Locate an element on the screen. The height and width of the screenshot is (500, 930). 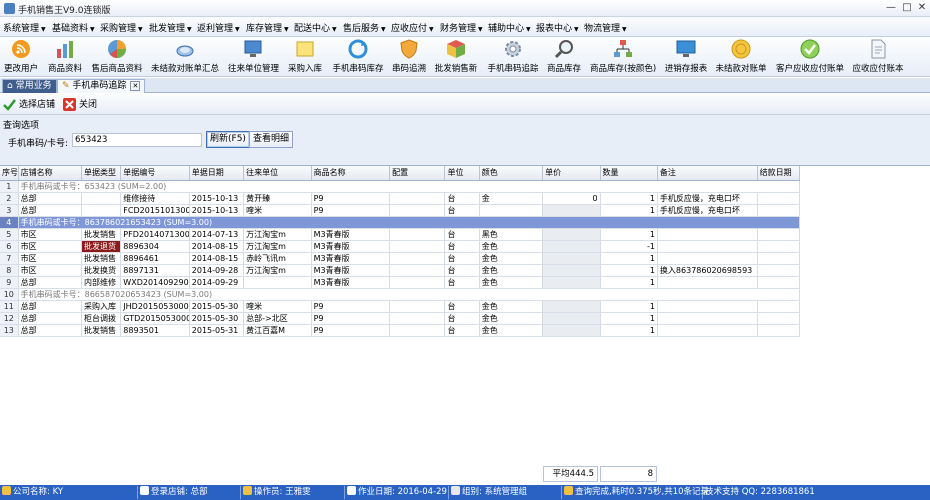
menu-finance: 财务管理 ▼ is located at coordinates (461, 27).